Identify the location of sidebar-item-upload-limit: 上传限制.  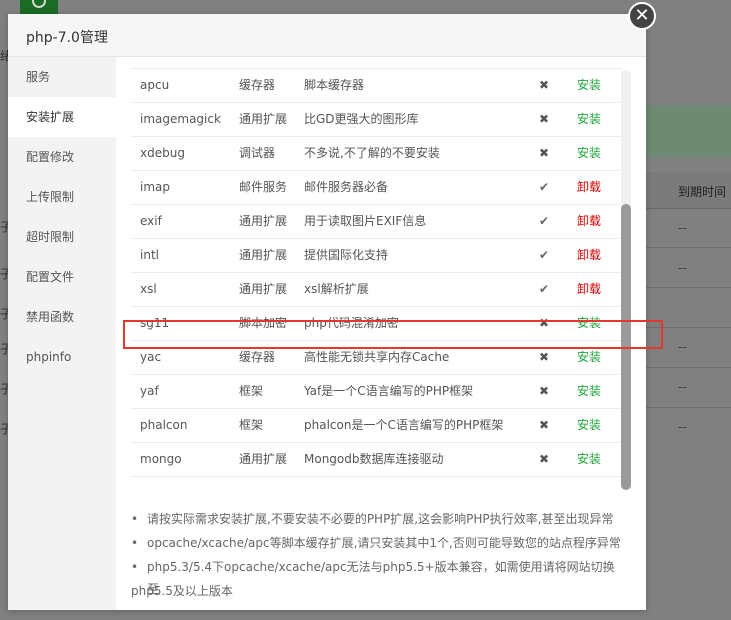
(62, 197).